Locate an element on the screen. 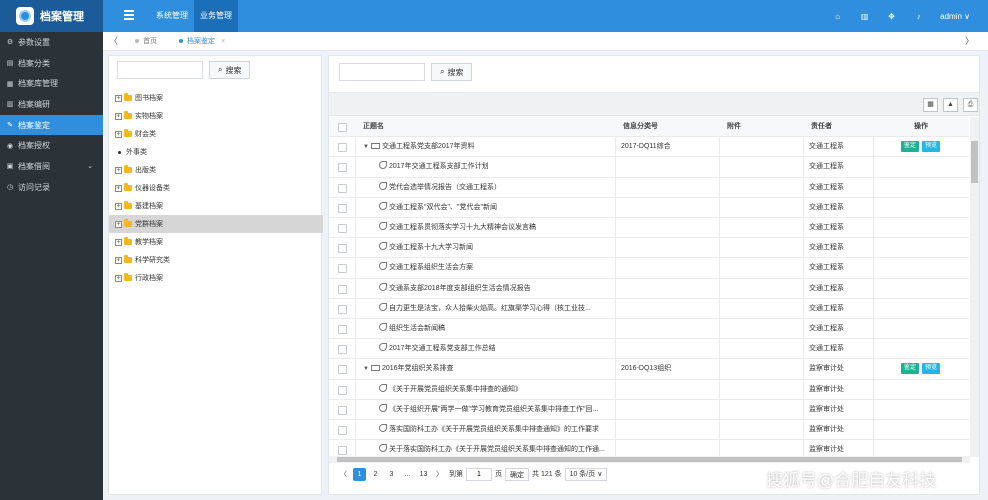  table-row: 《关于开展党员组织关系集中排查的通知》 监察审计处 is located at coordinates (649, 390).